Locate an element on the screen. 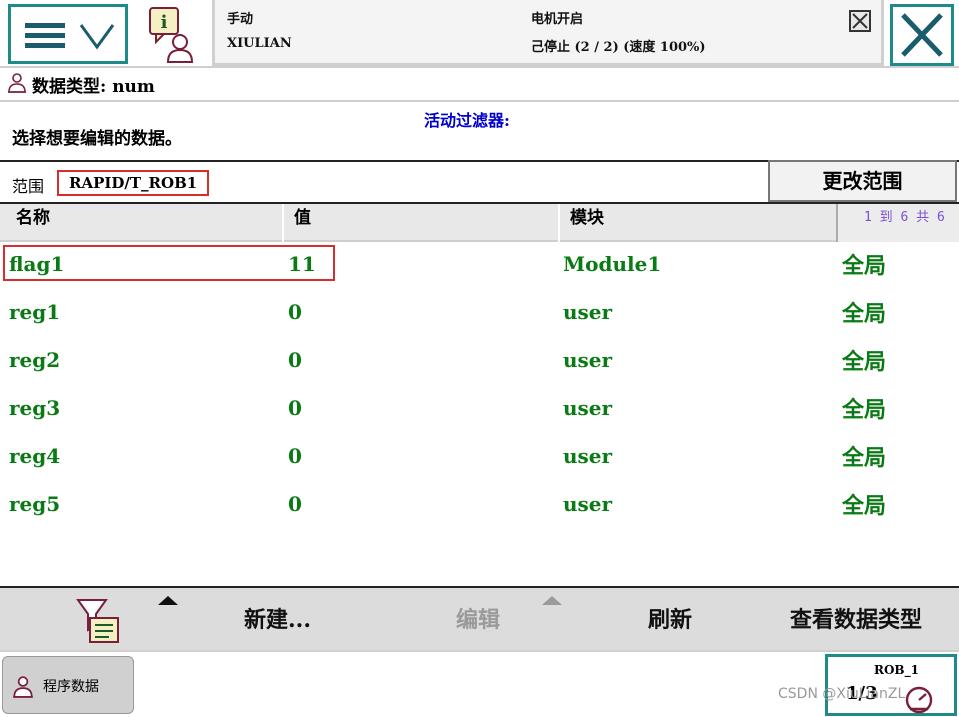 The image size is (959, 717). program-data-label: 程序数据 is located at coordinates (71, 687).